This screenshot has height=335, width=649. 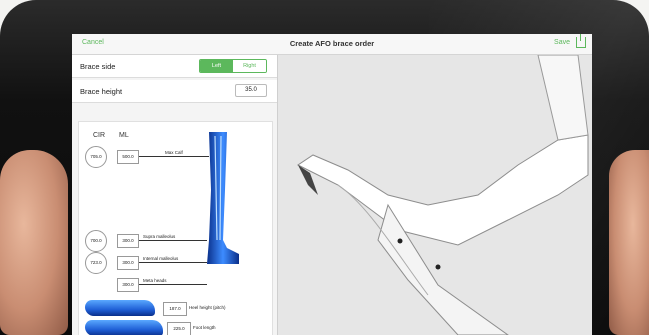 What do you see at coordinates (174, 91) in the screenshot?
I see `brace-height-row: Brace height 35.0` at bounding box center [174, 91].